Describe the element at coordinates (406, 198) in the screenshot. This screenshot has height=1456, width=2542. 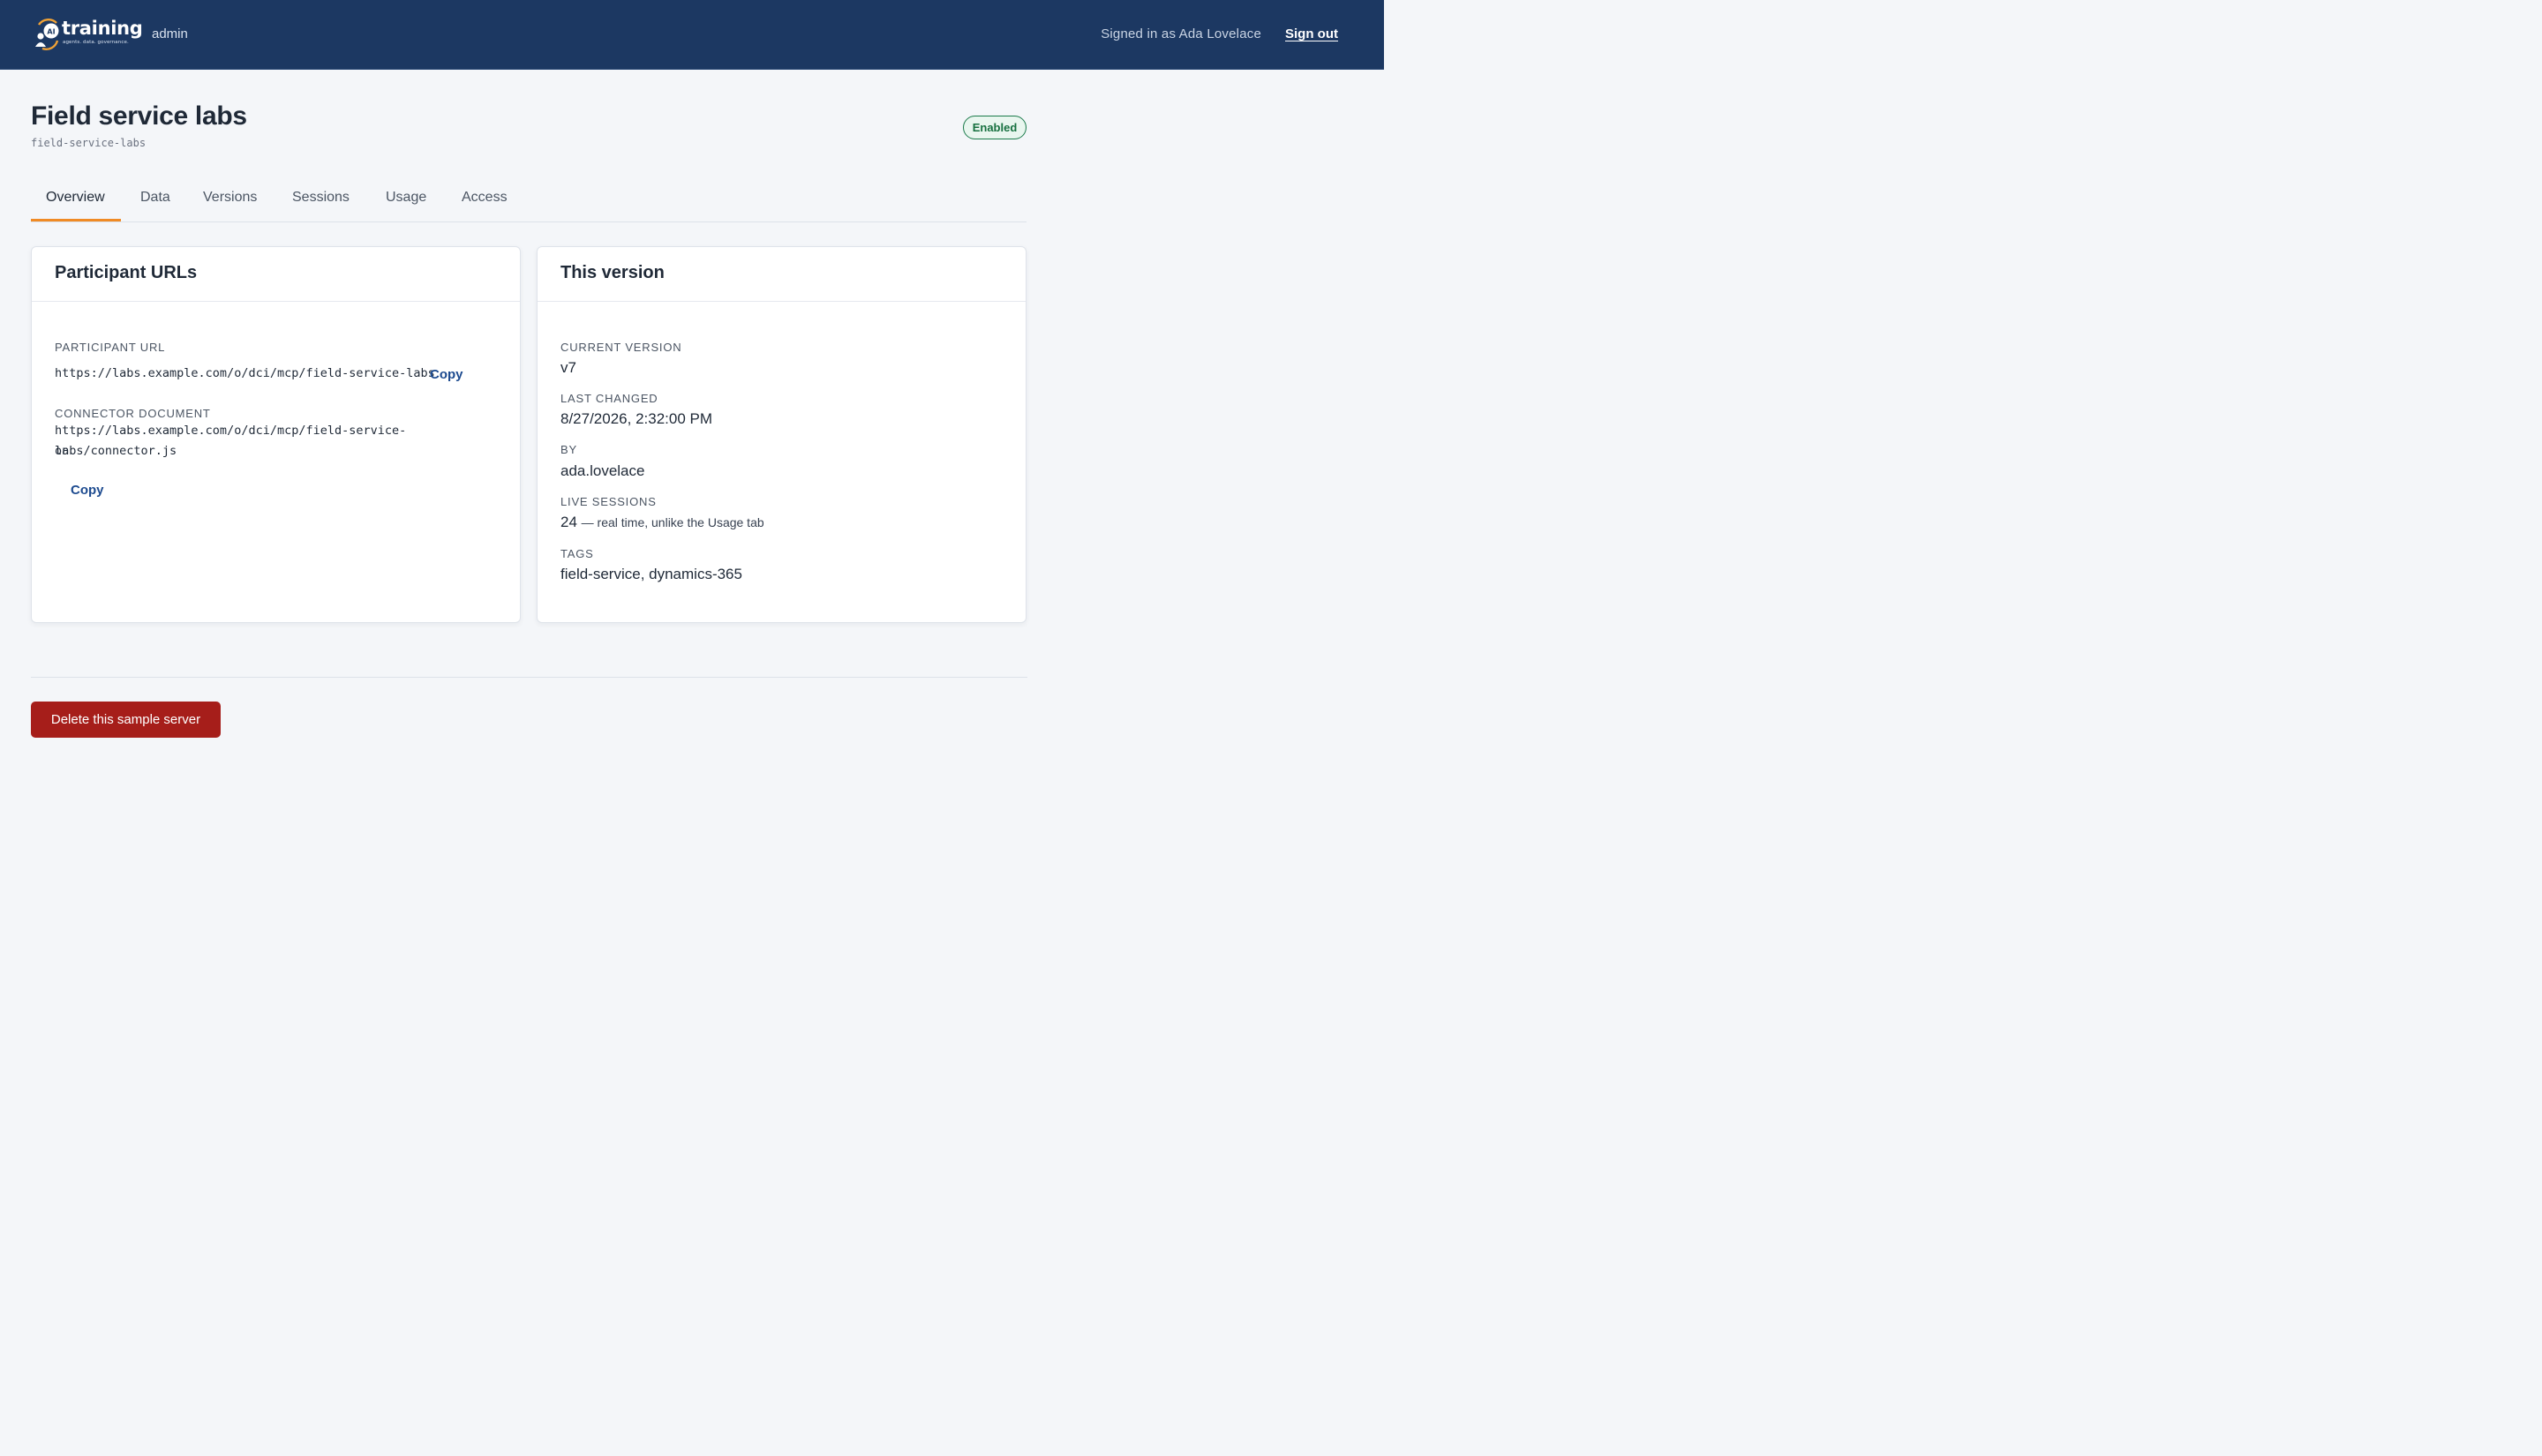
I see `tab-usage: Usage` at that location.